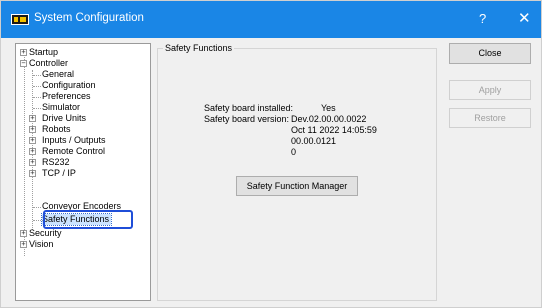 This screenshot has height=308, width=542. What do you see at coordinates (297, 186) in the screenshot?
I see `safety-function-manager-button: Safety Function Manager` at bounding box center [297, 186].